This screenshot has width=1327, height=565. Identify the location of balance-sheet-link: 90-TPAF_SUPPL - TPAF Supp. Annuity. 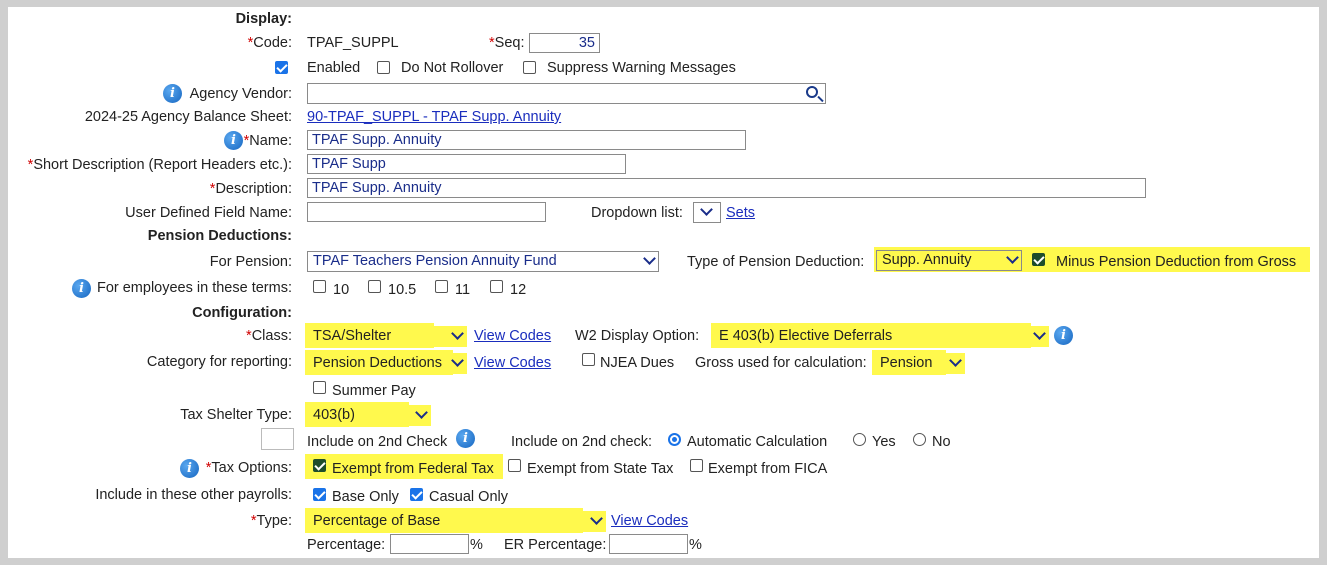
(434, 117).